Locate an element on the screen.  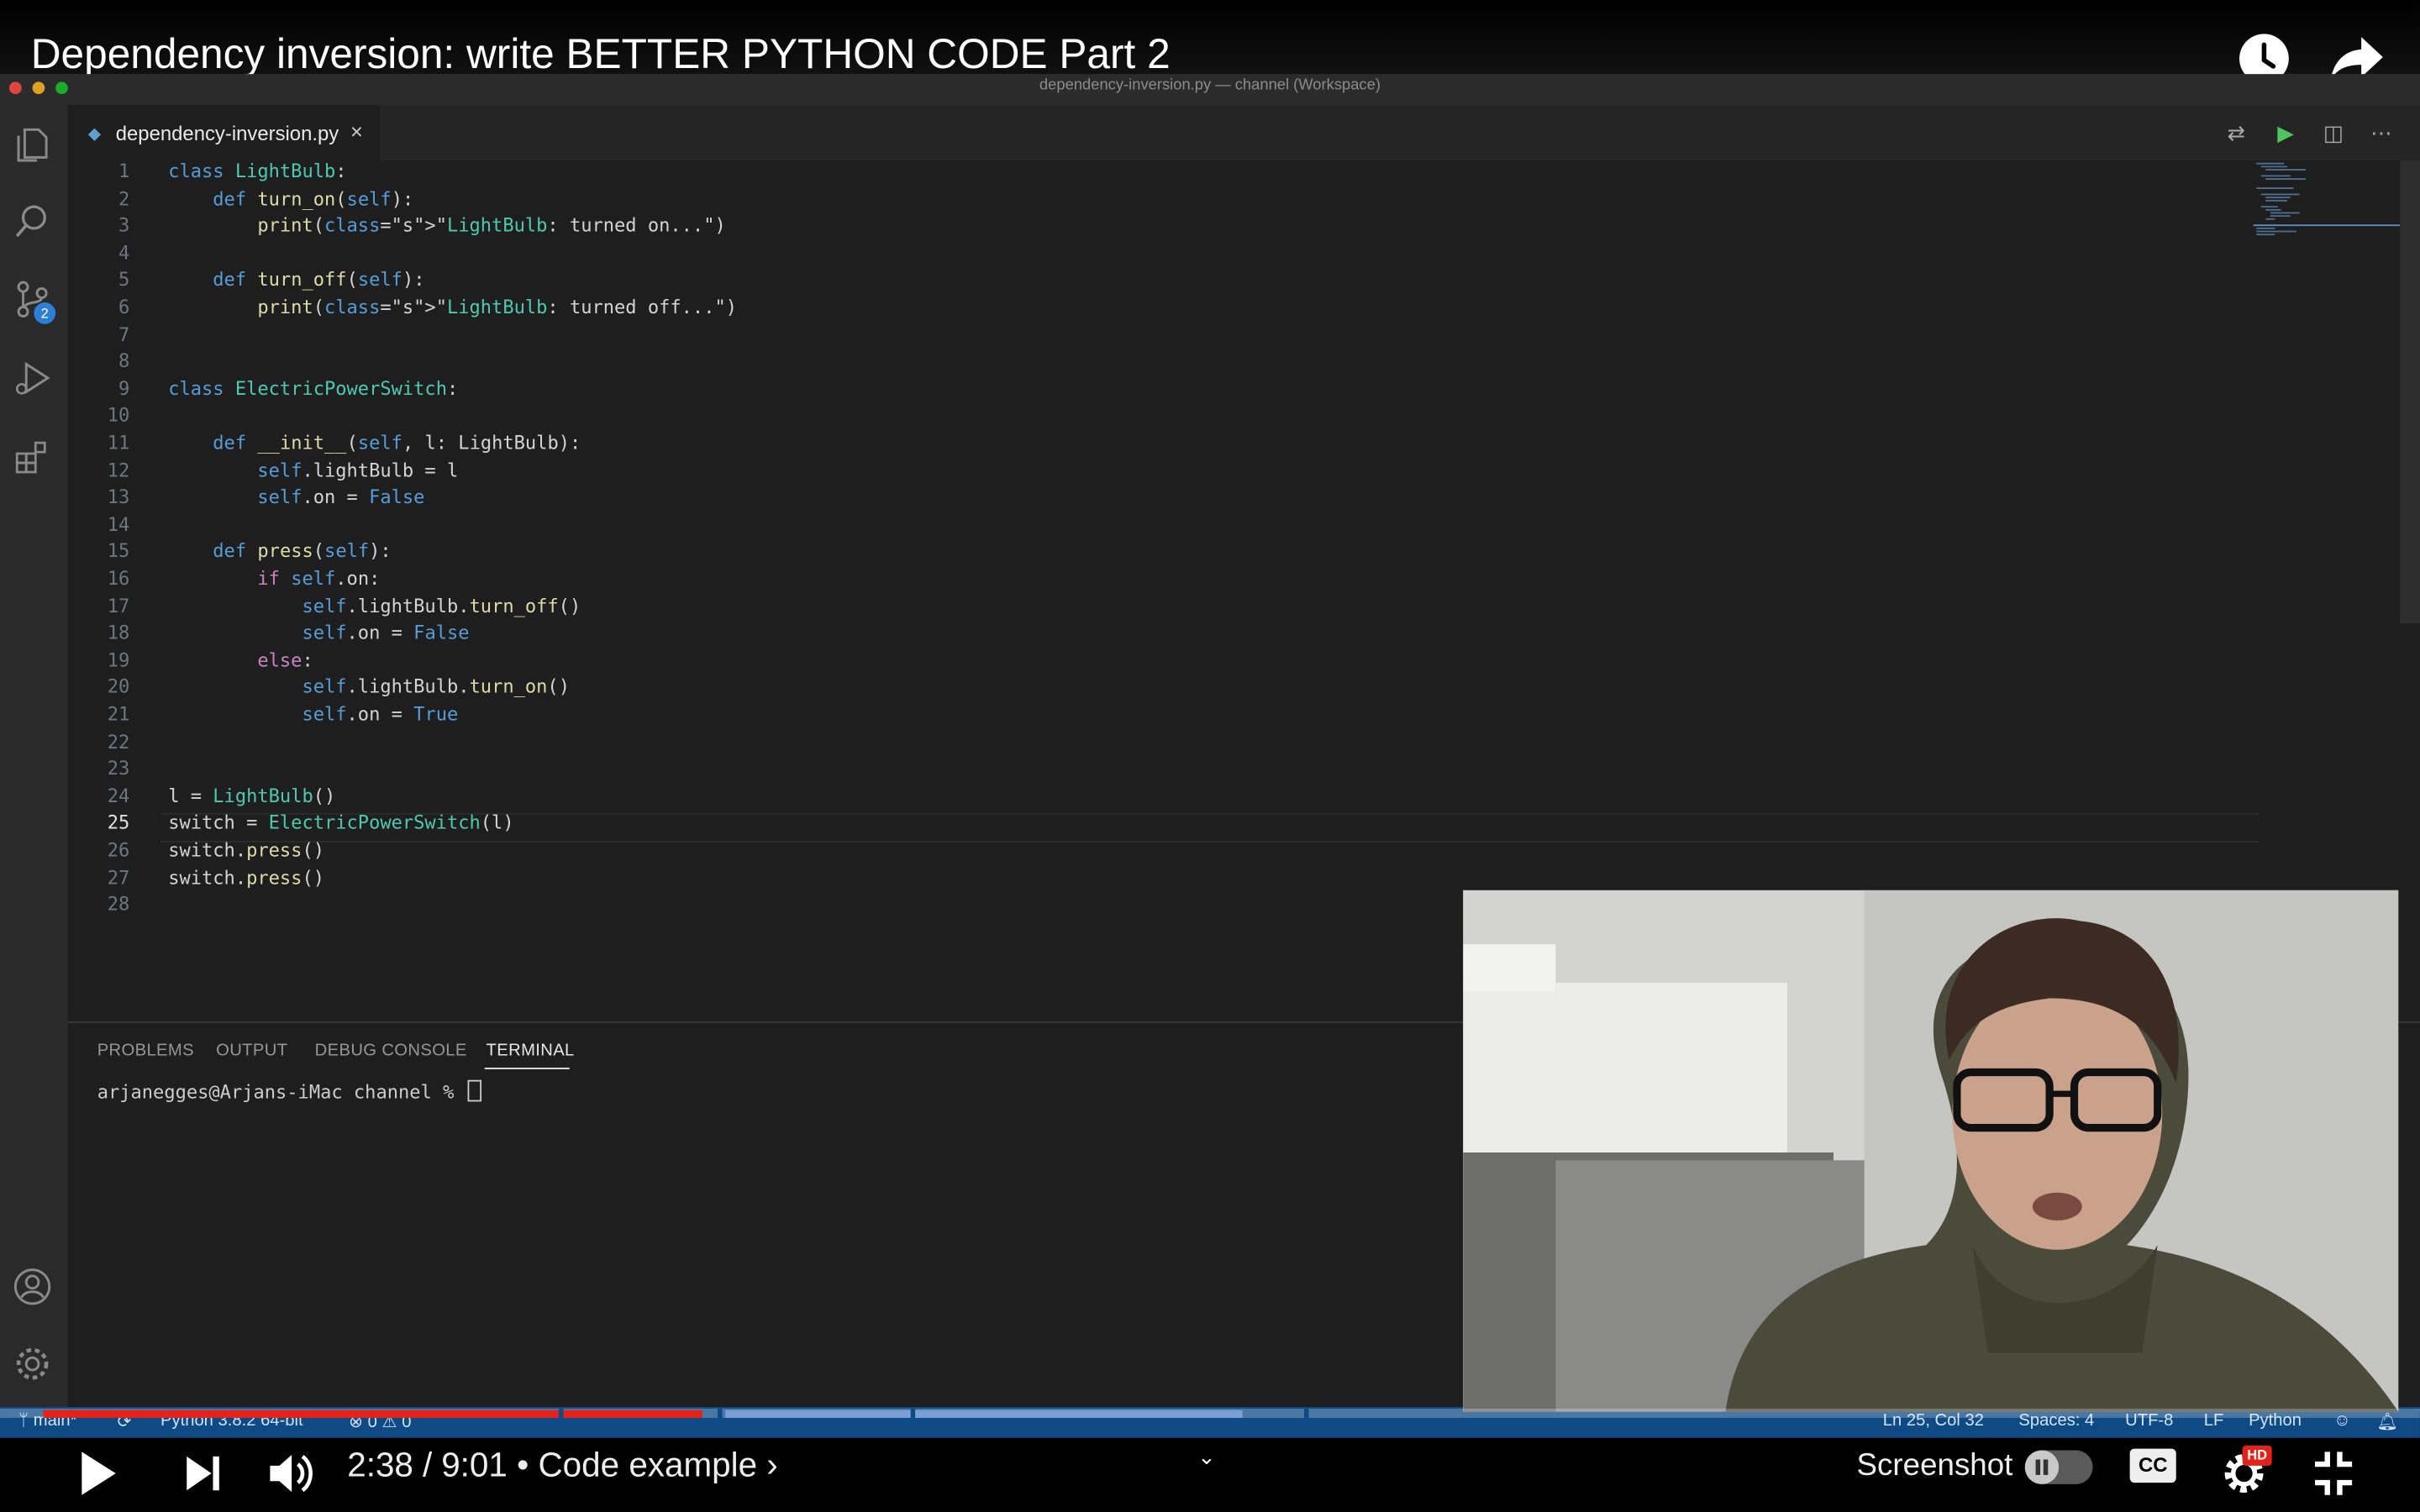
search-icon is located at coordinates (33, 221).